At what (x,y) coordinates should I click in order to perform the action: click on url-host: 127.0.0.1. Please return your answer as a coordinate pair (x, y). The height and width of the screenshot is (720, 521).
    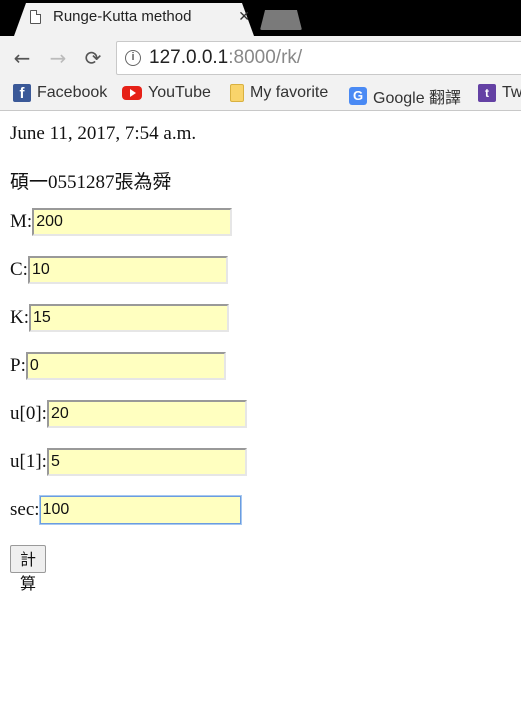
    Looking at the image, I should click on (189, 57).